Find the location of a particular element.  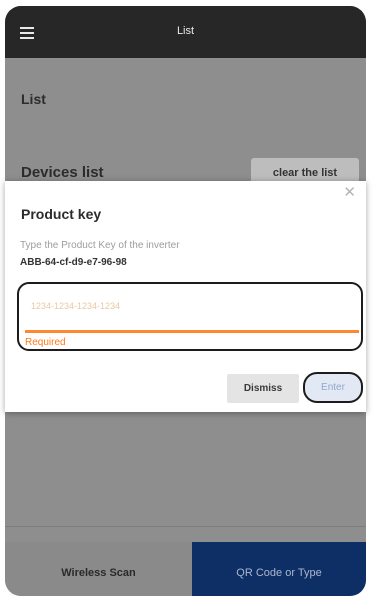

divider is located at coordinates (185, 526).